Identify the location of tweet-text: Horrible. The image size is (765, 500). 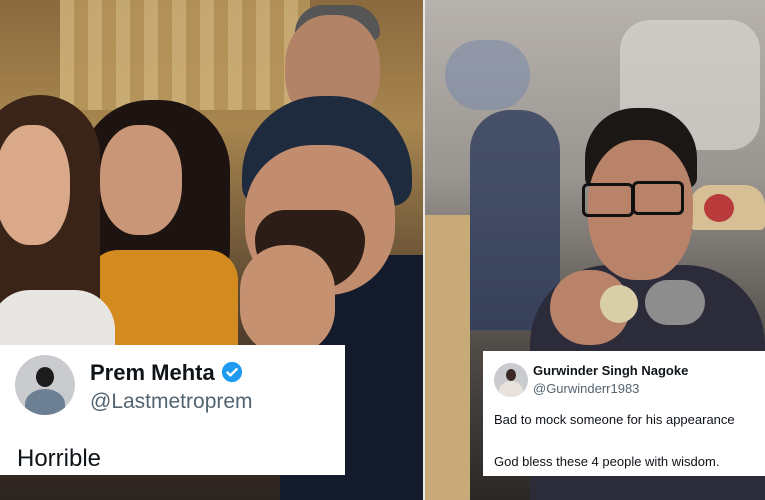
(59, 458).